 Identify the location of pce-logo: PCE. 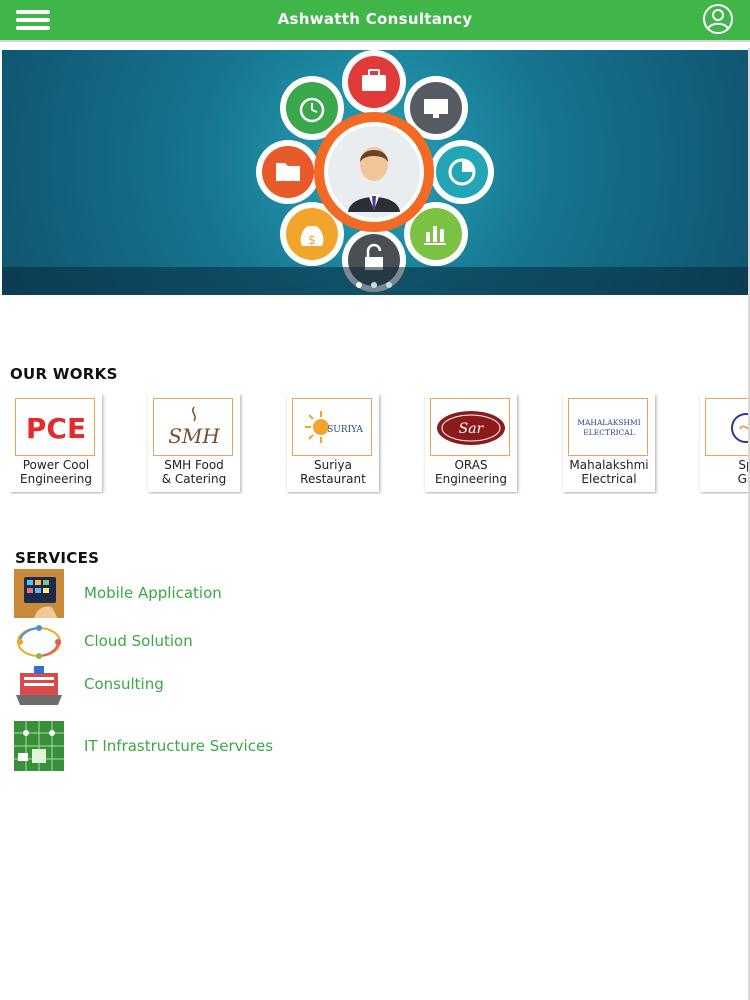
(55, 427).